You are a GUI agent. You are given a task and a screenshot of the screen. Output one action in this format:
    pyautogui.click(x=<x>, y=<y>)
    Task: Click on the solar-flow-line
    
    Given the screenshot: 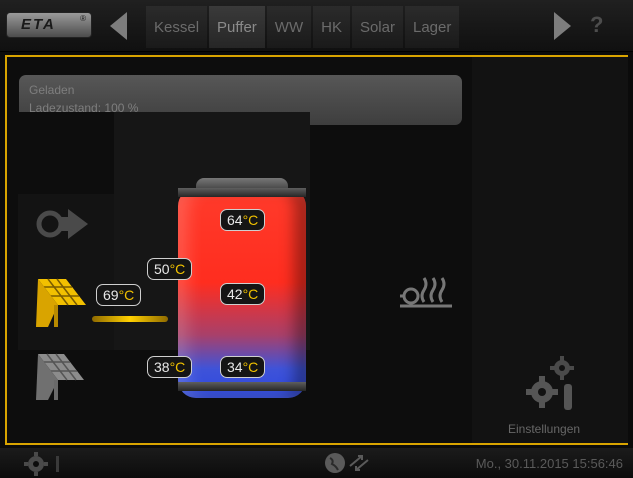 What is the action you would take?
    pyautogui.click(x=130, y=319)
    